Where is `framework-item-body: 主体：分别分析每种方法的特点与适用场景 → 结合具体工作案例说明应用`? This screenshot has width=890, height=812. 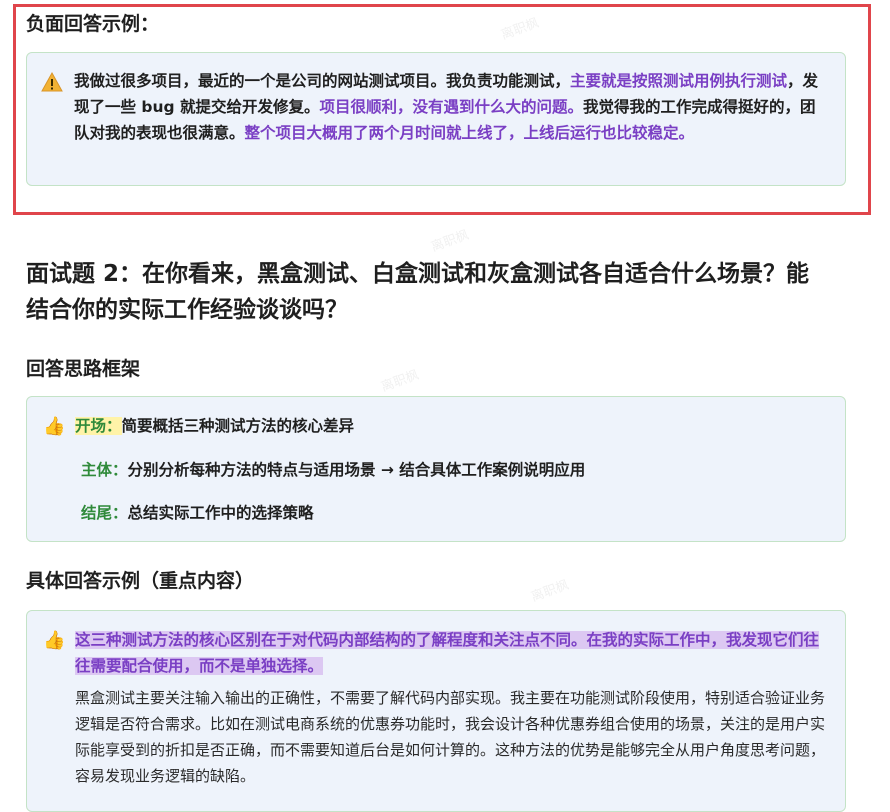 framework-item-body: 主体：分别分析每种方法的特点与适用场景 → 结合具体工作案例说明应用 is located at coordinates (333, 470).